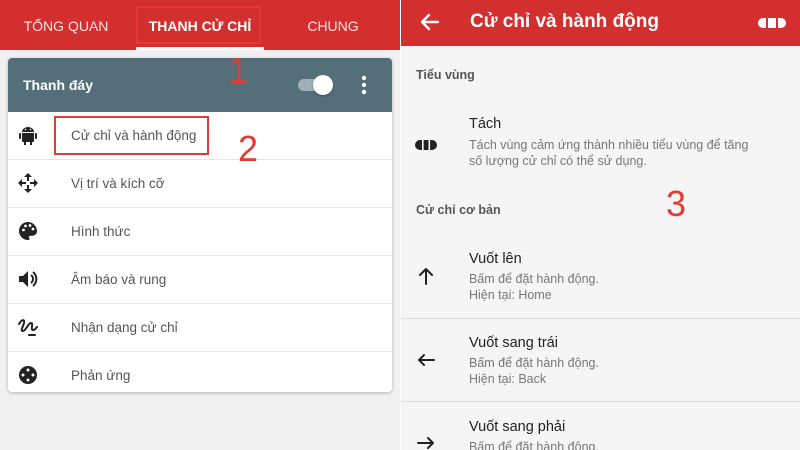  What do you see at coordinates (430, 22) in the screenshot?
I see `back-arrow-icon` at bounding box center [430, 22].